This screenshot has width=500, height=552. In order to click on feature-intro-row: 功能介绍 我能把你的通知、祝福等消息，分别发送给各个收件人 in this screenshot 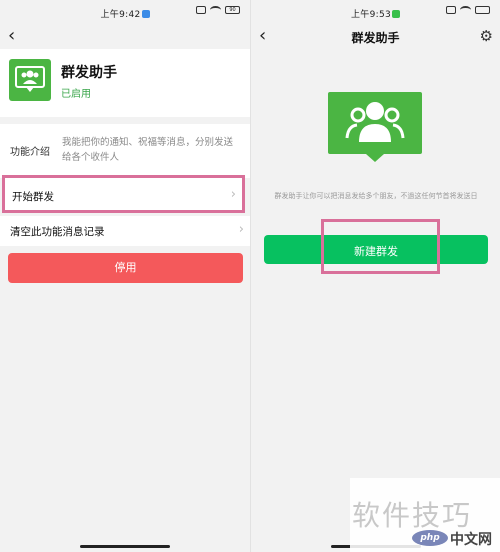, I will do `click(125, 151)`.